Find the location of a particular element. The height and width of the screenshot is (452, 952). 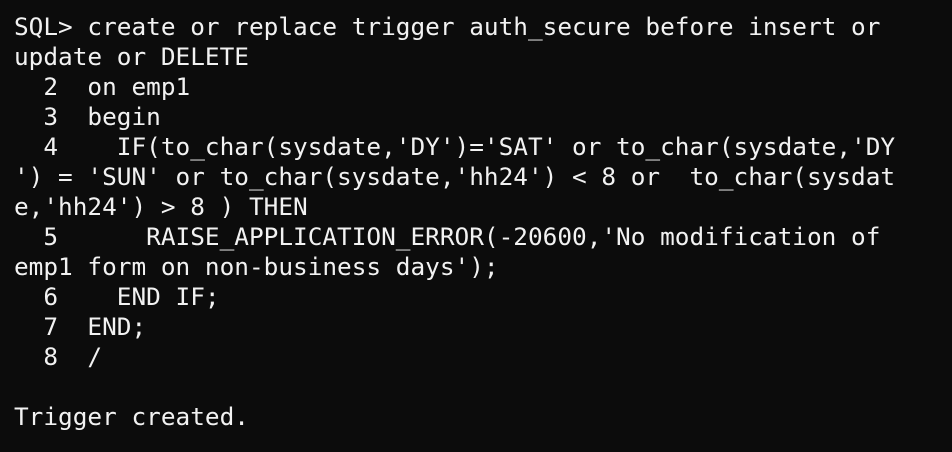

sql-line-6: 6 END IF; is located at coordinates (117, 296).